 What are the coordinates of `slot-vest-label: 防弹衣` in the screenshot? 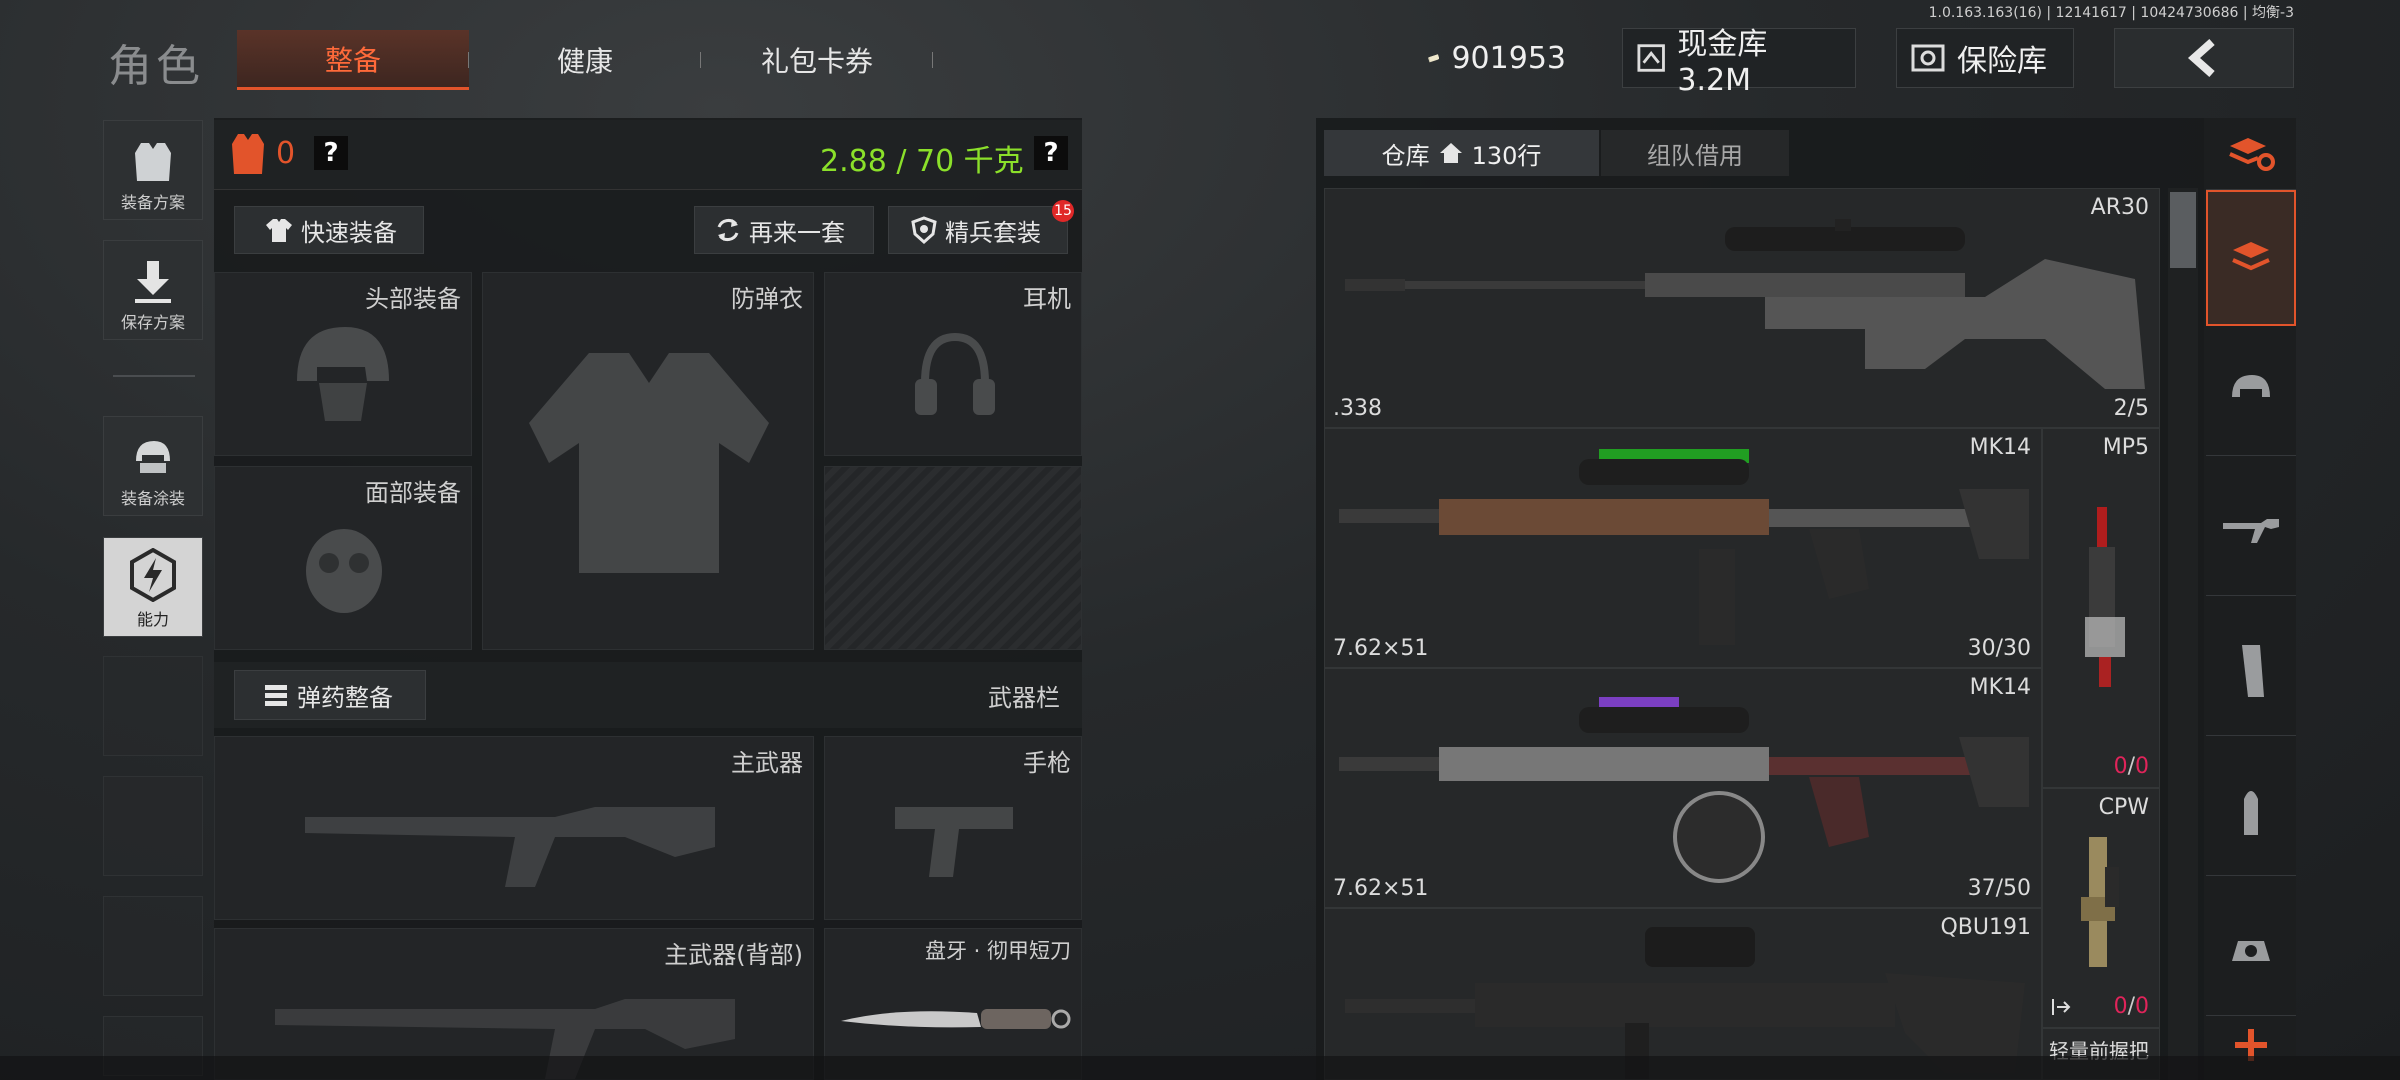 It's located at (767, 299).